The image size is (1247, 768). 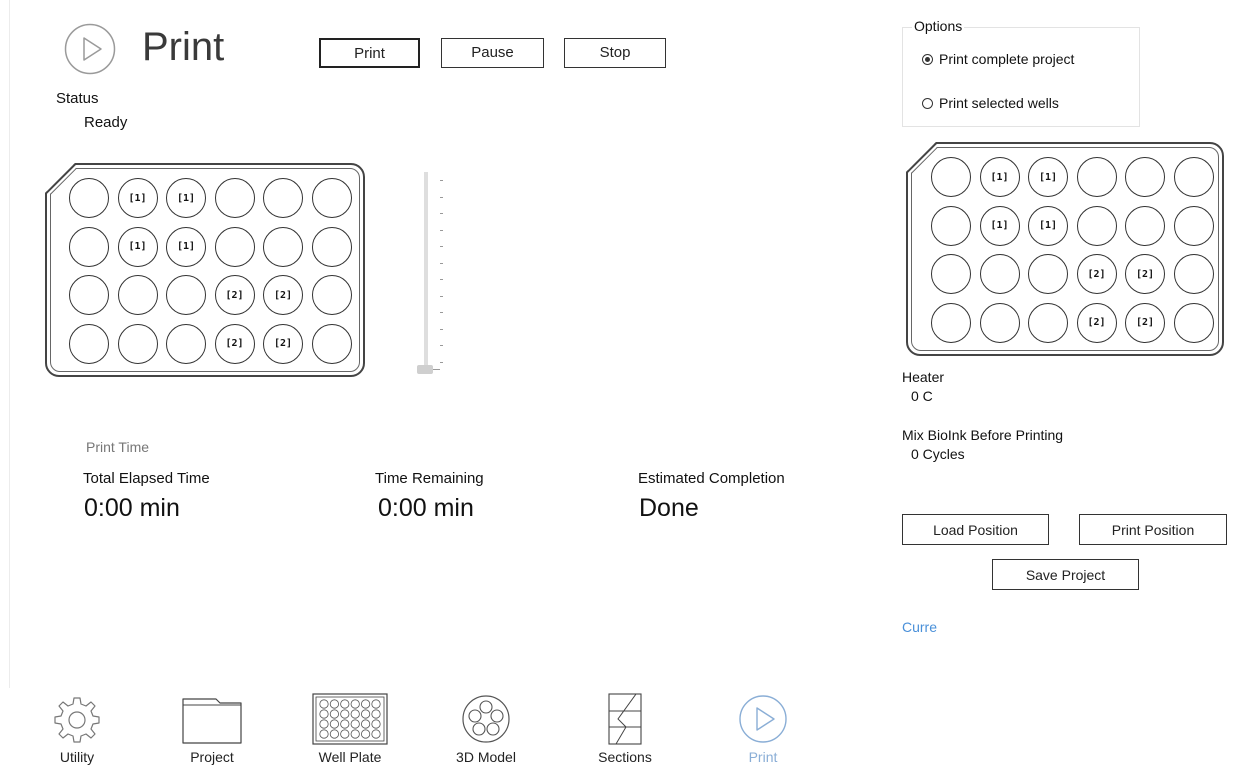 I want to click on mix-bioink-label: Mix BioInk Before Printing, so click(x=983, y=435).